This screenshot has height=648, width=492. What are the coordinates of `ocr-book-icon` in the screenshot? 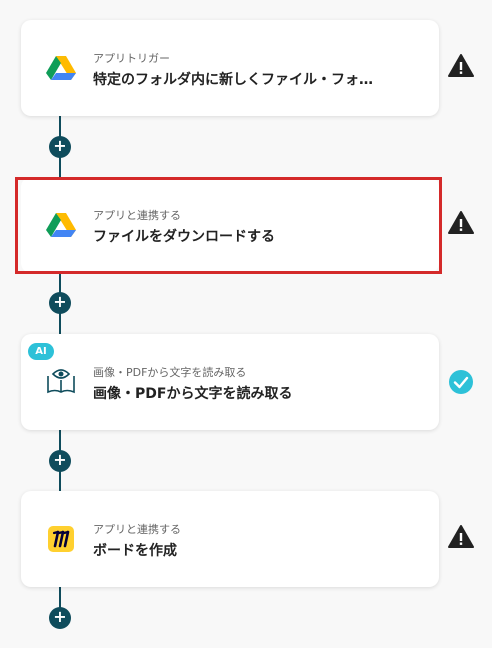 It's located at (61, 381).